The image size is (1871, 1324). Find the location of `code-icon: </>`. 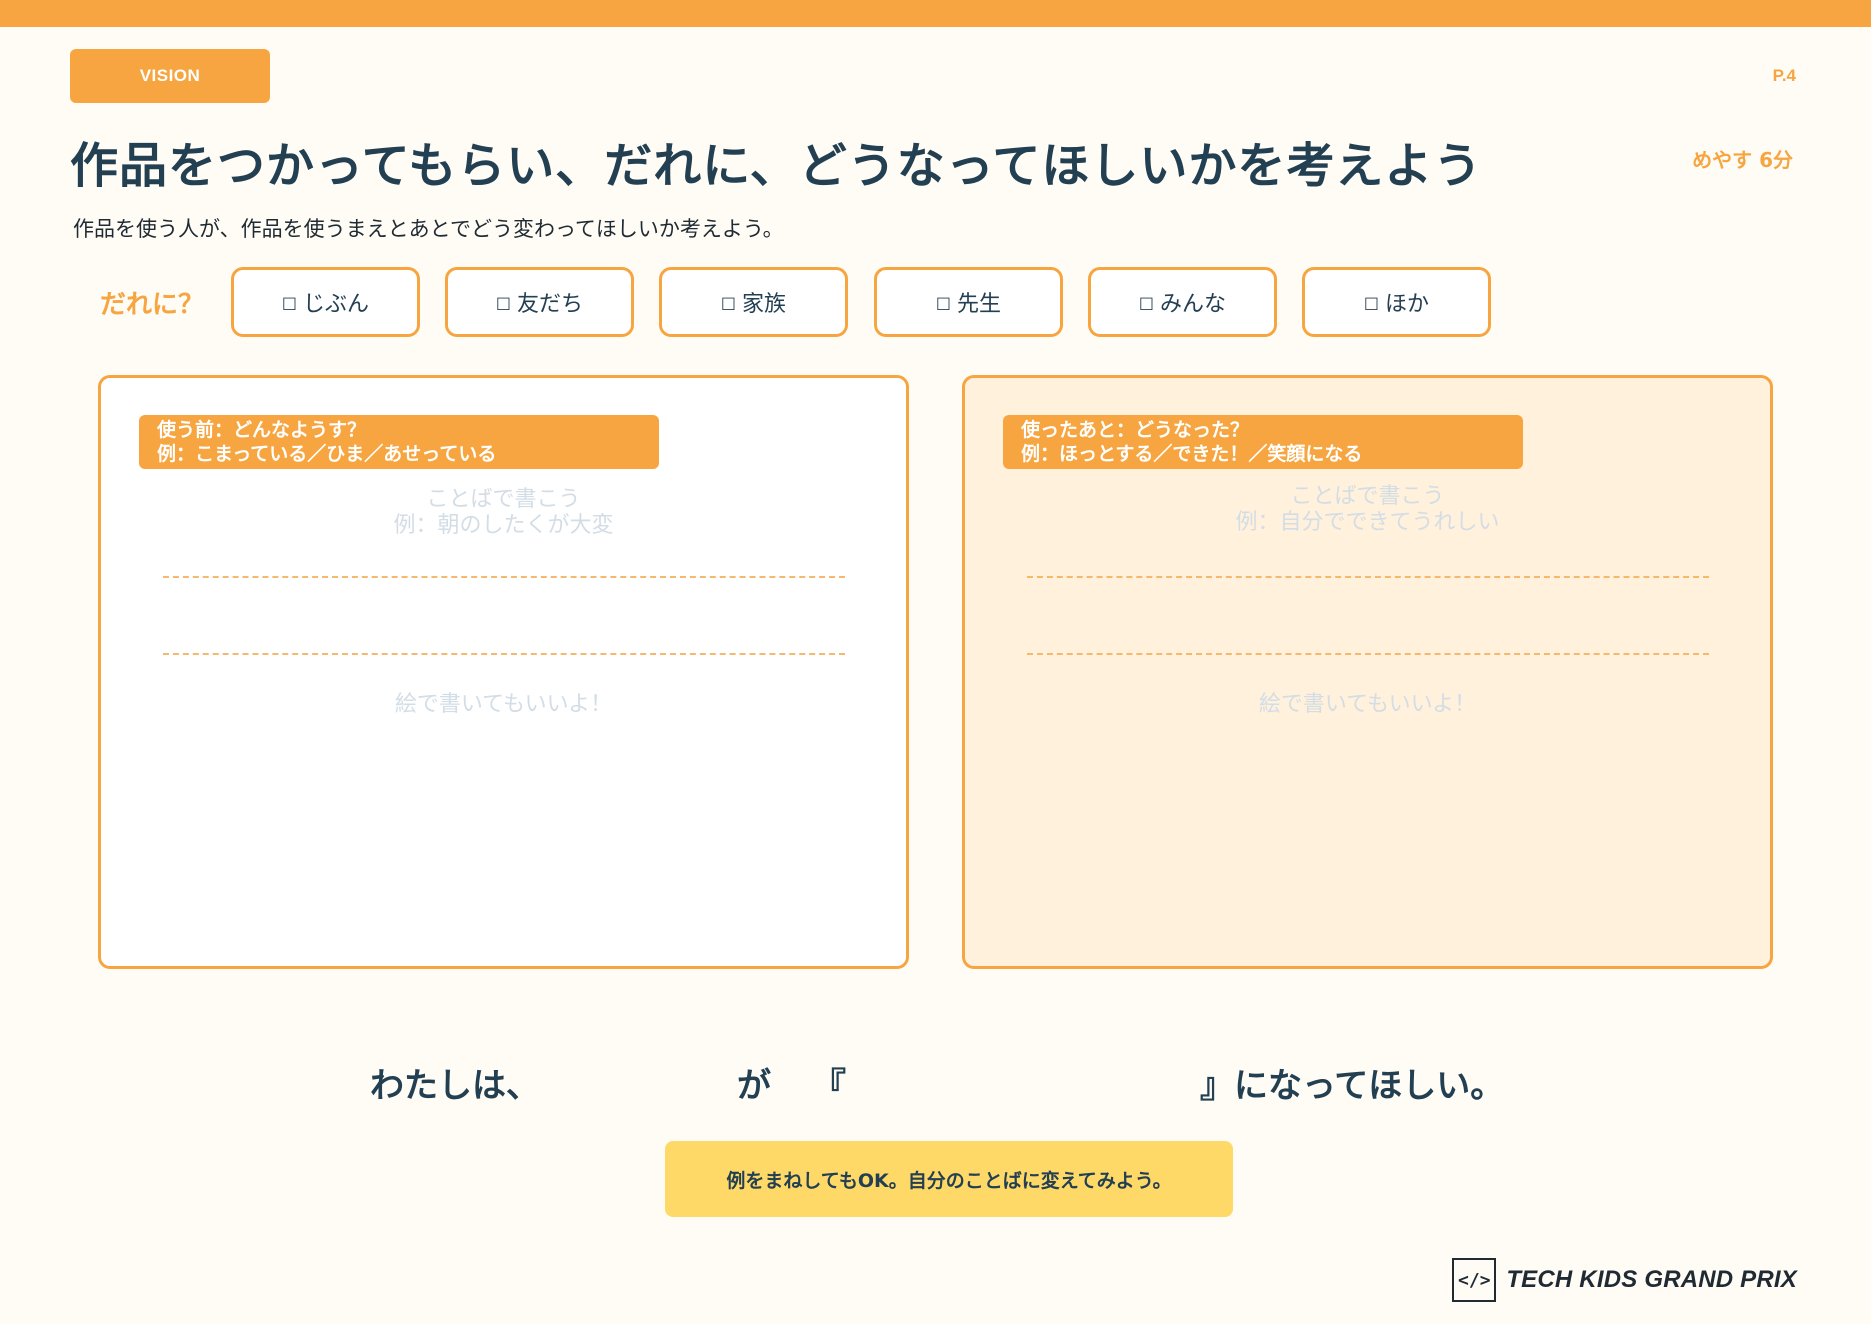

code-icon: </> is located at coordinates (1474, 1280).